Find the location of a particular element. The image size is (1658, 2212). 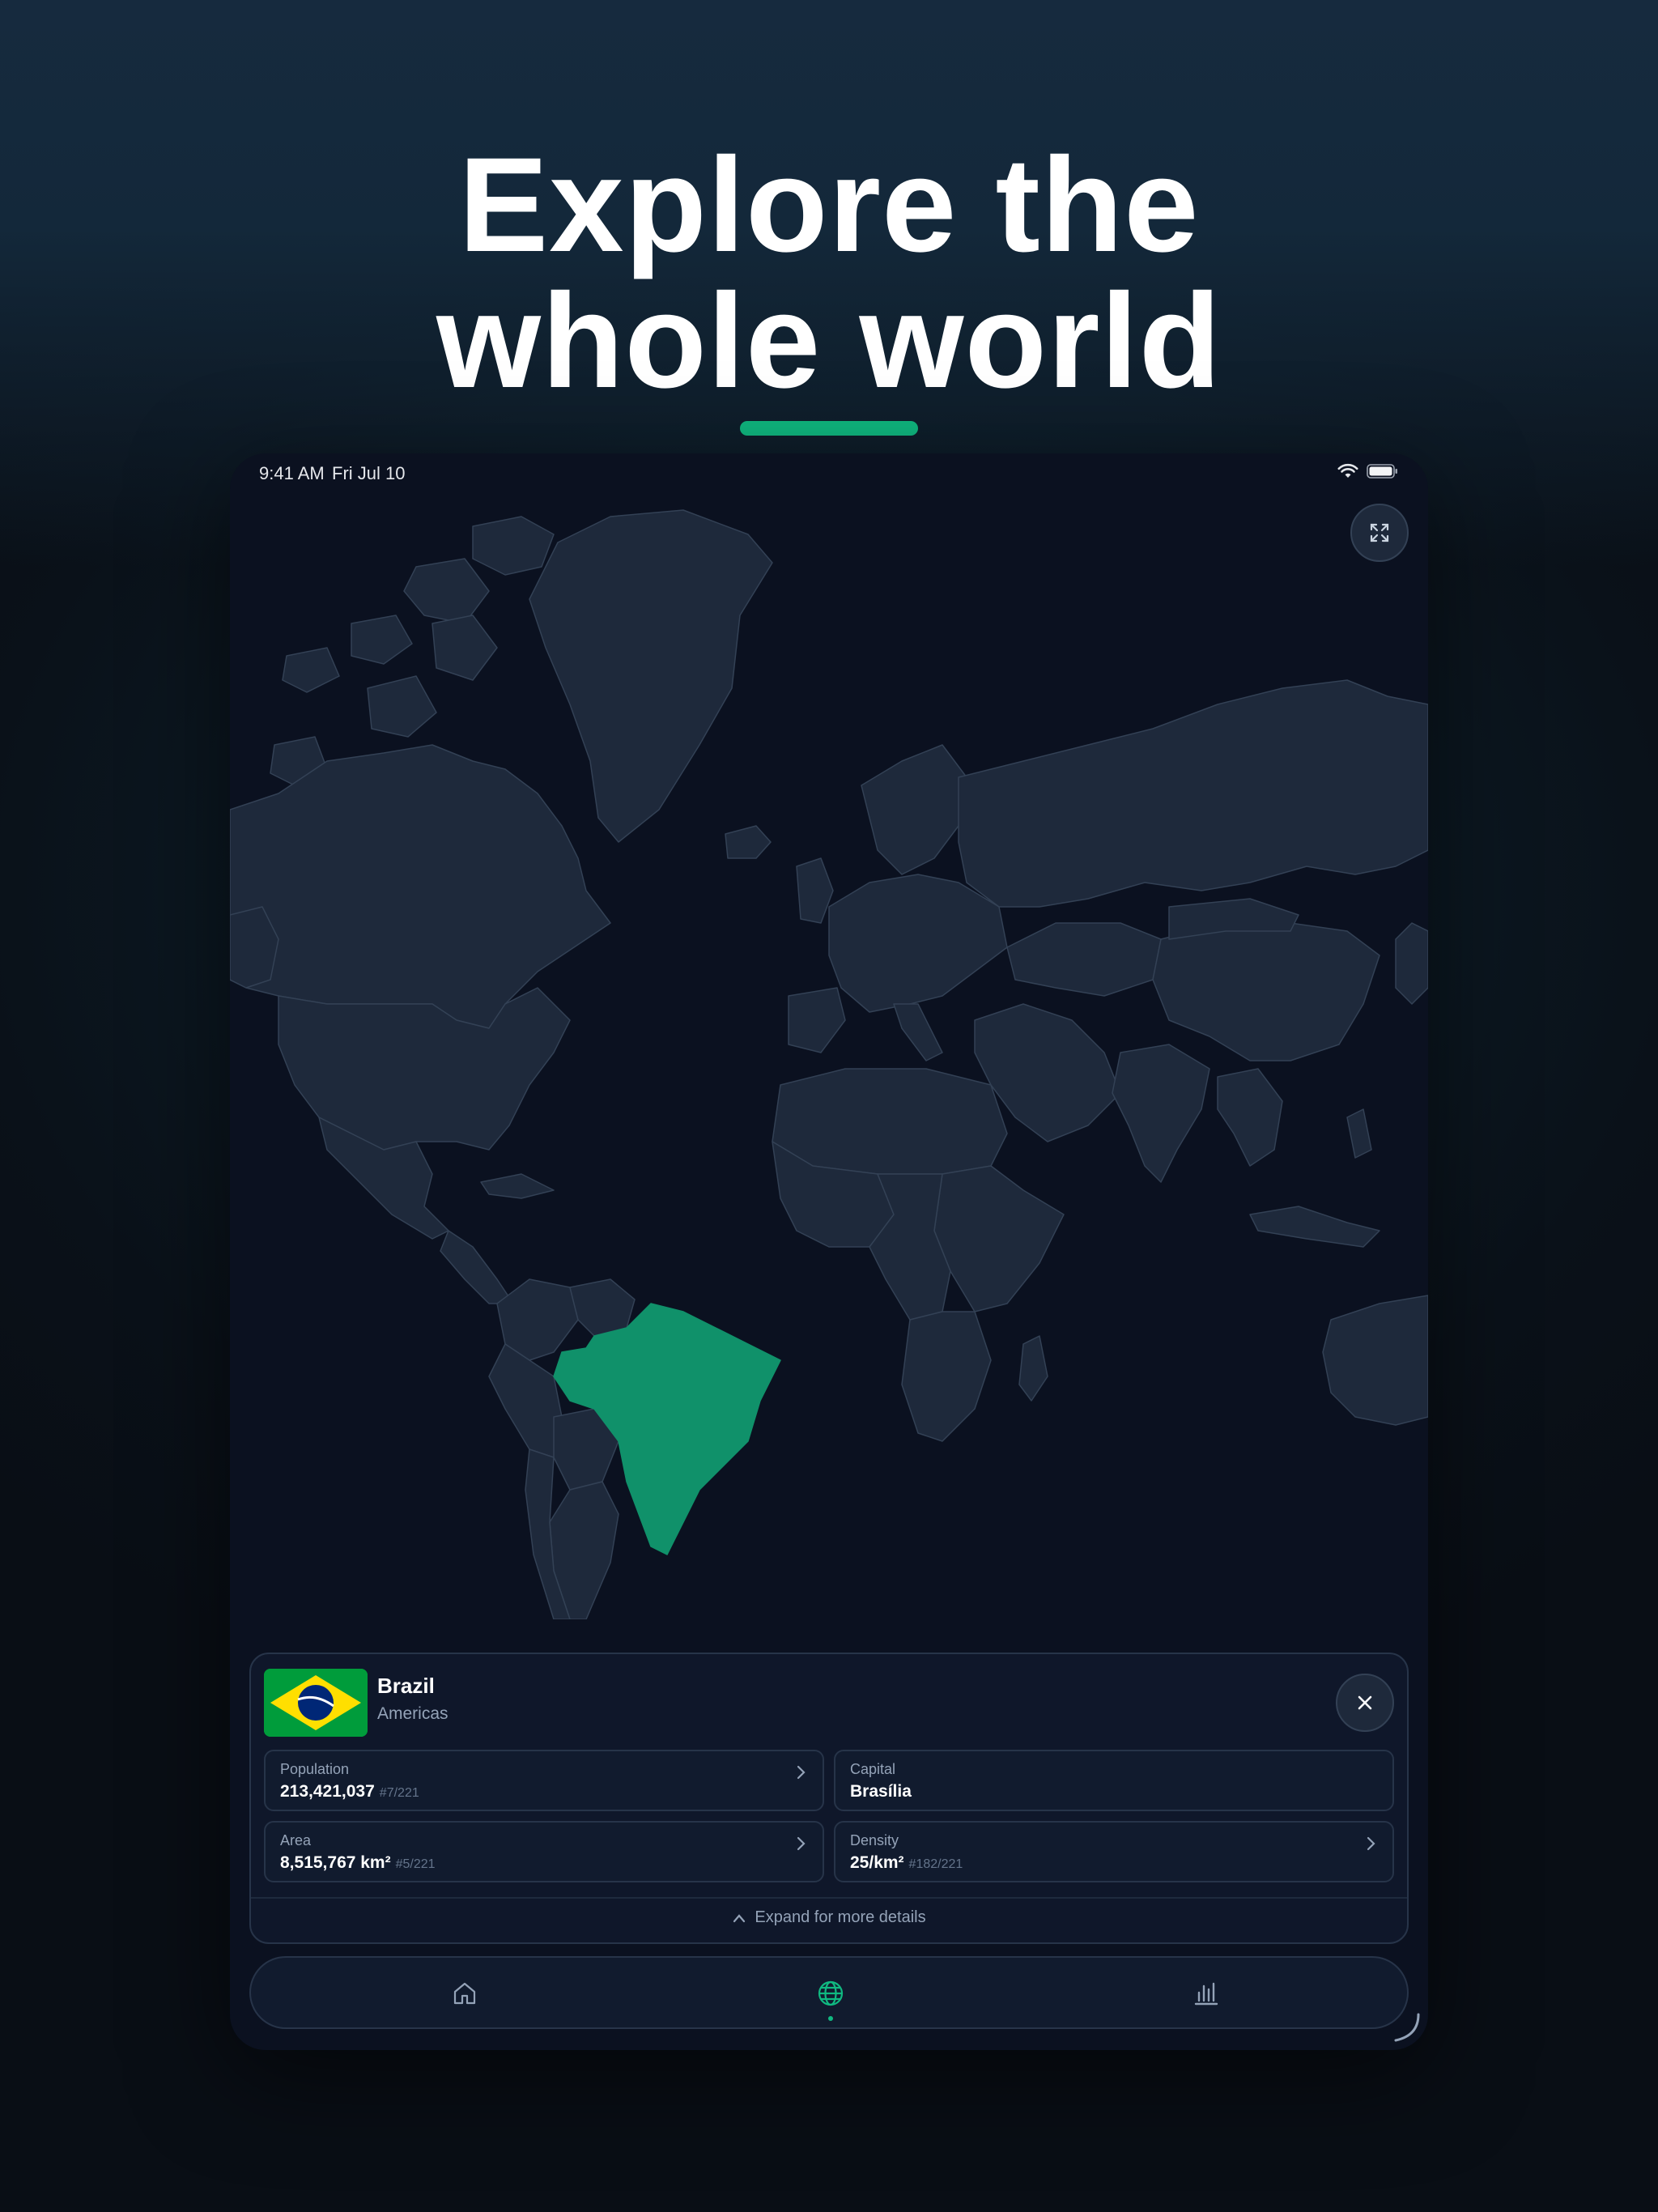

stat-capital: Capital Brasília is located at coordinates (1114, 1780).